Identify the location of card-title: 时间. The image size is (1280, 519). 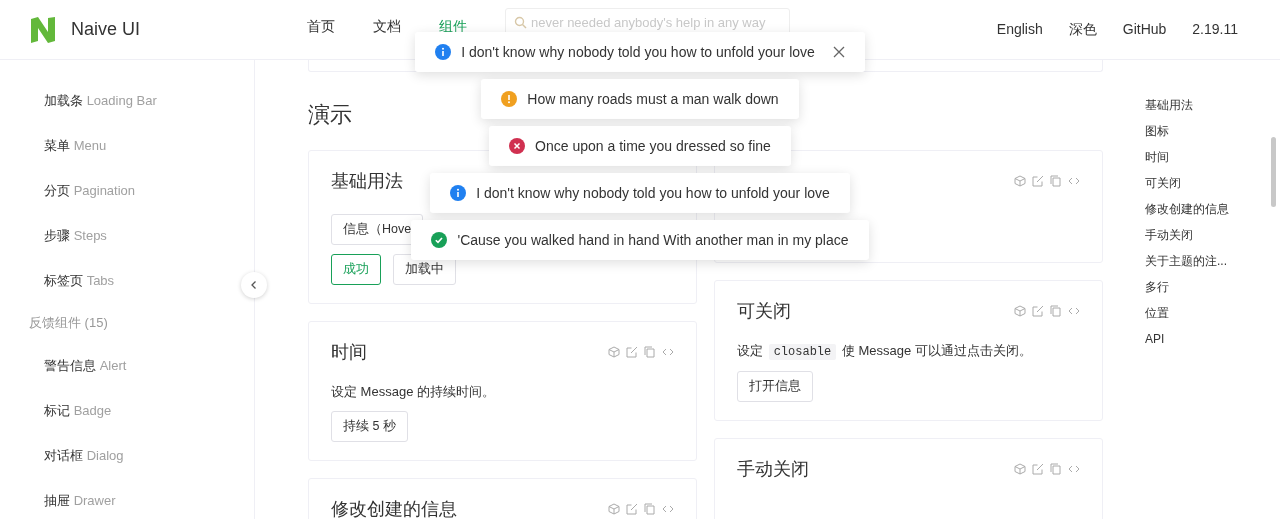
(349, 352).